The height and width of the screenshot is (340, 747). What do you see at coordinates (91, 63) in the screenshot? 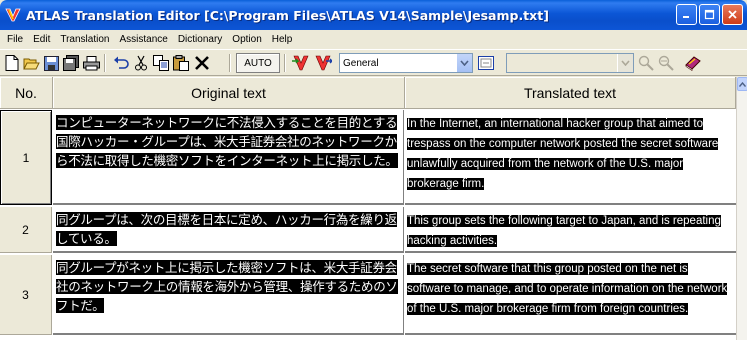
I see `print-icon` at bounding box center [91, 63].